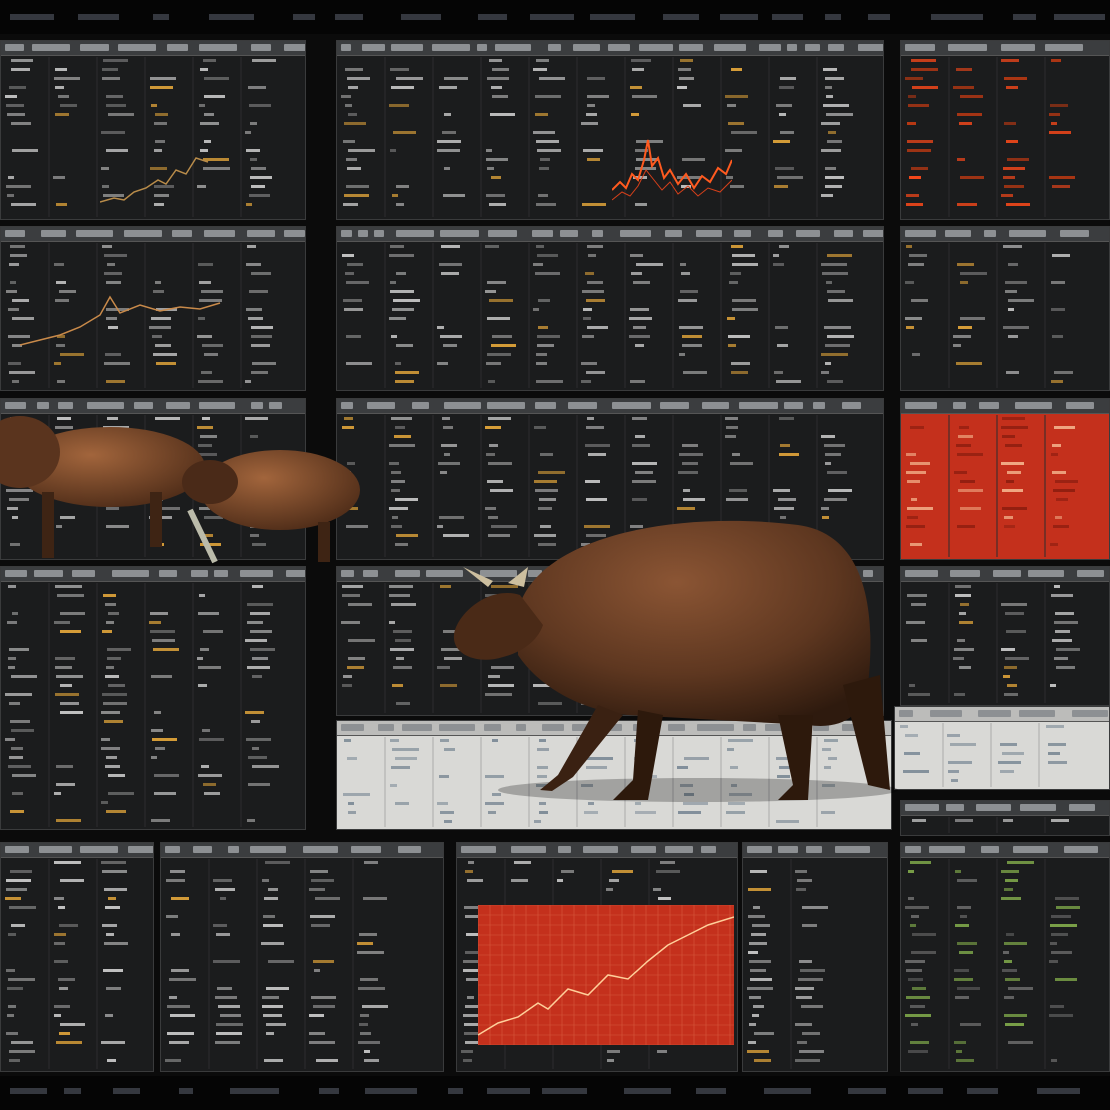 The image size is (1110, 1110). Describe the element at coordinates (606, 975) in the screenshot. I see `red-rising-chart` at that location.